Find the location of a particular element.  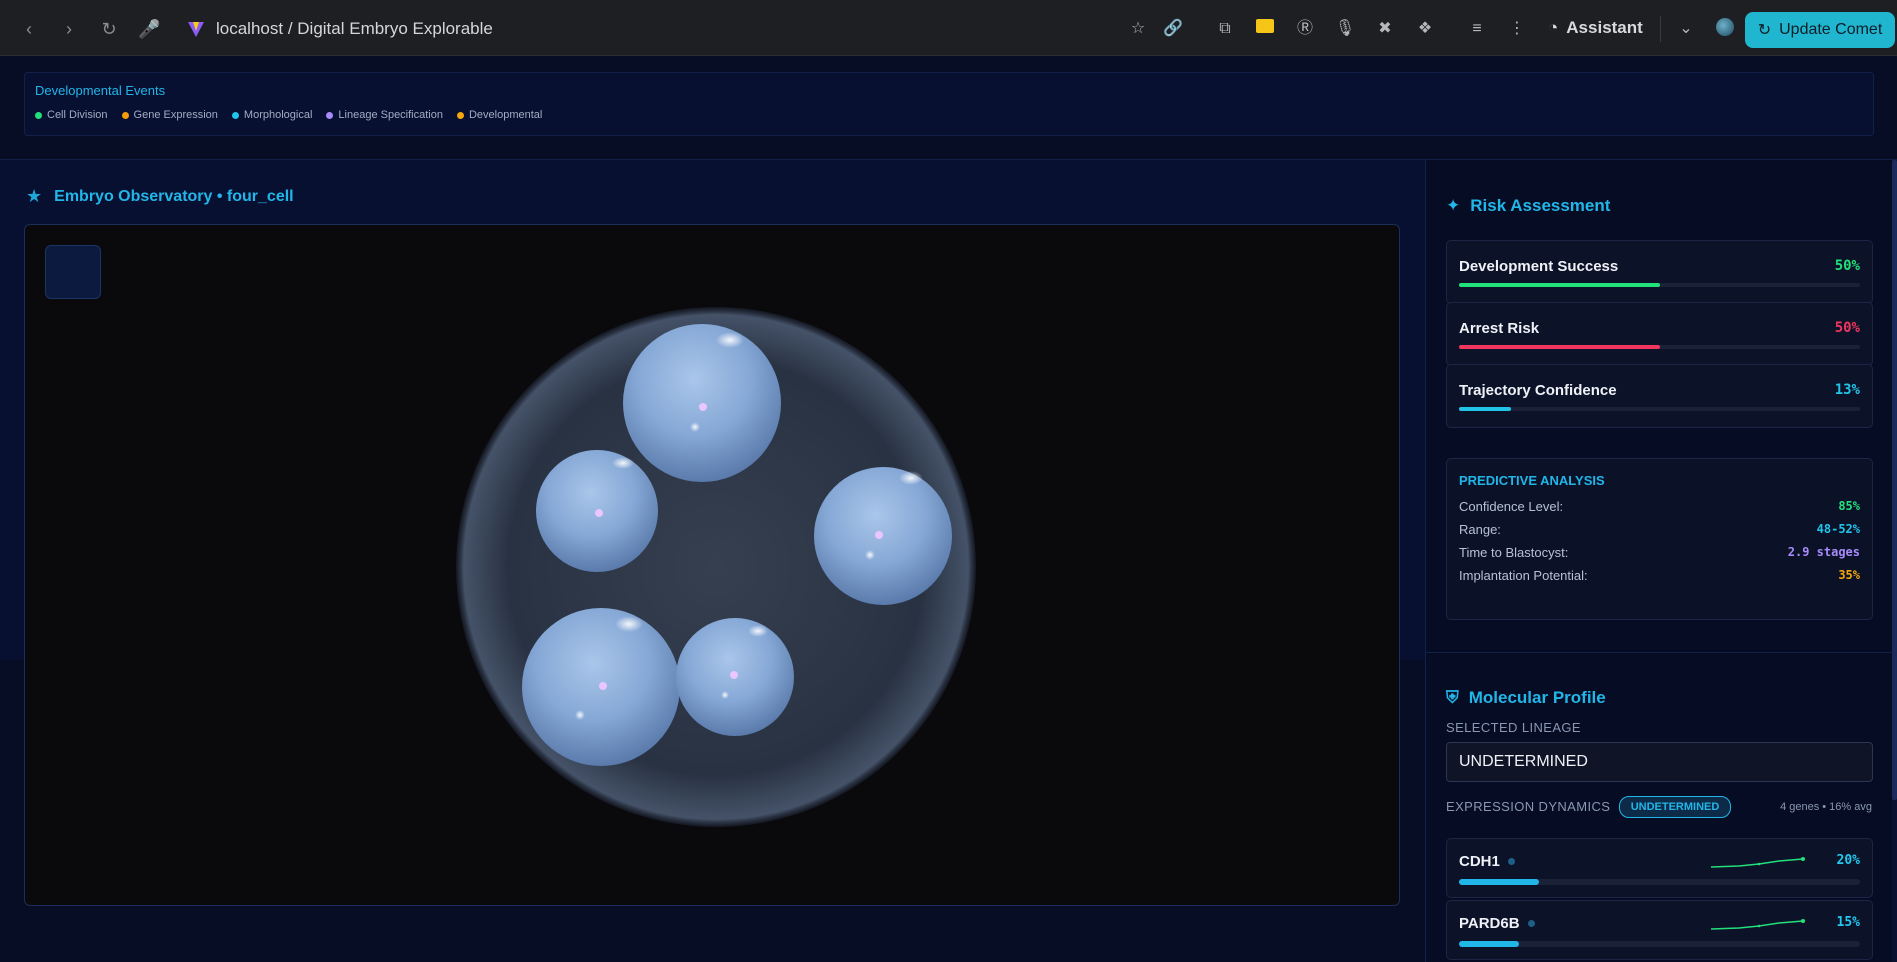

toolbar-divider is located at coordinates (1660, 29).